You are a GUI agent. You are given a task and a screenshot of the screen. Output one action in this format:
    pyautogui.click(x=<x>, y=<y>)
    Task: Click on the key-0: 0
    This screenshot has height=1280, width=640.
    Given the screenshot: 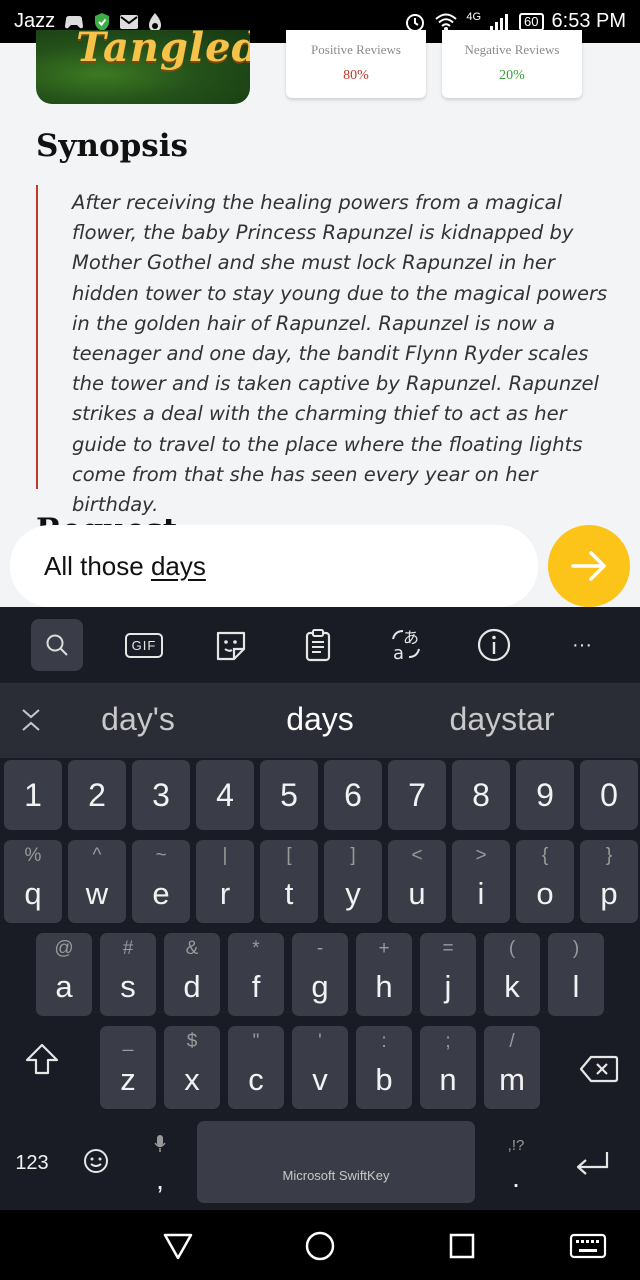 What is the action you would take?
    pyautogui.click(x=609, y=795)
    